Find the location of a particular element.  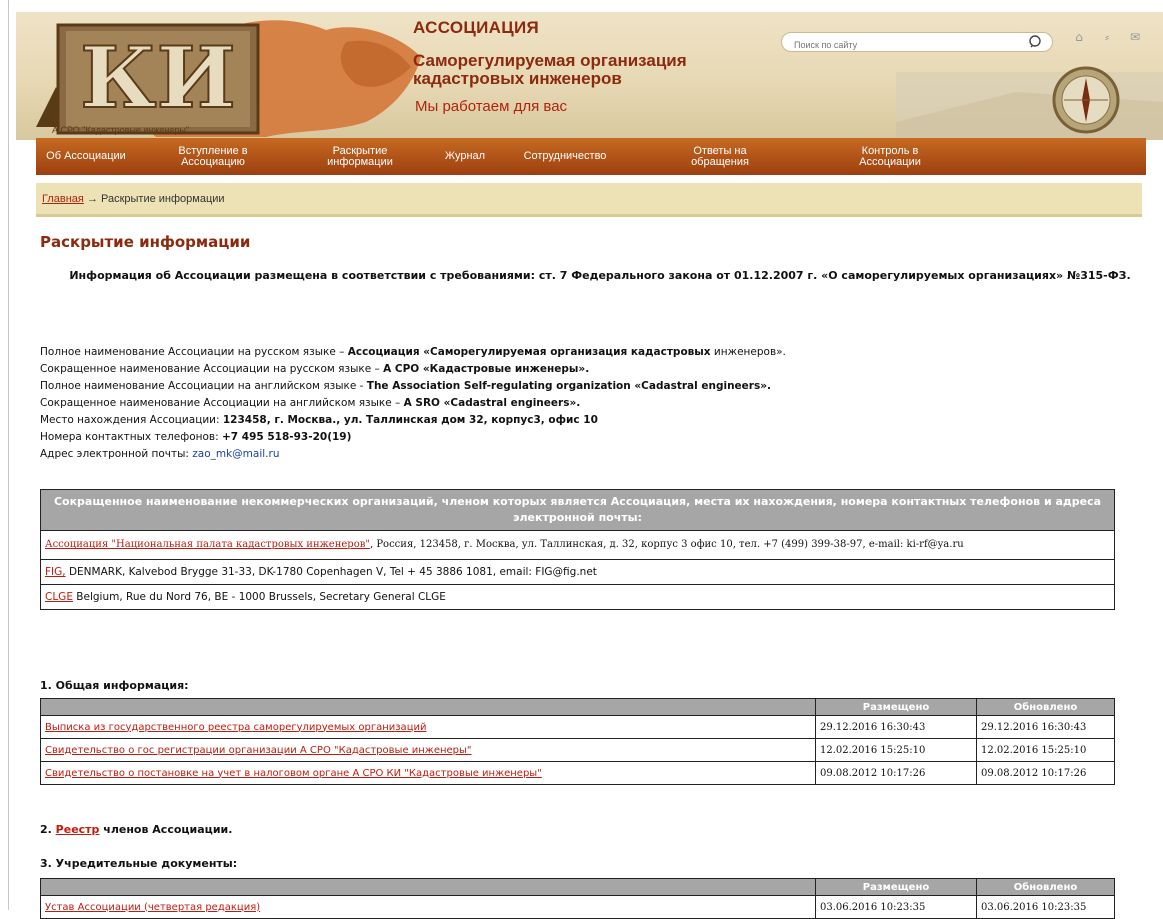

page-title: Раскрытие информации is located at coordinates (145, 242).